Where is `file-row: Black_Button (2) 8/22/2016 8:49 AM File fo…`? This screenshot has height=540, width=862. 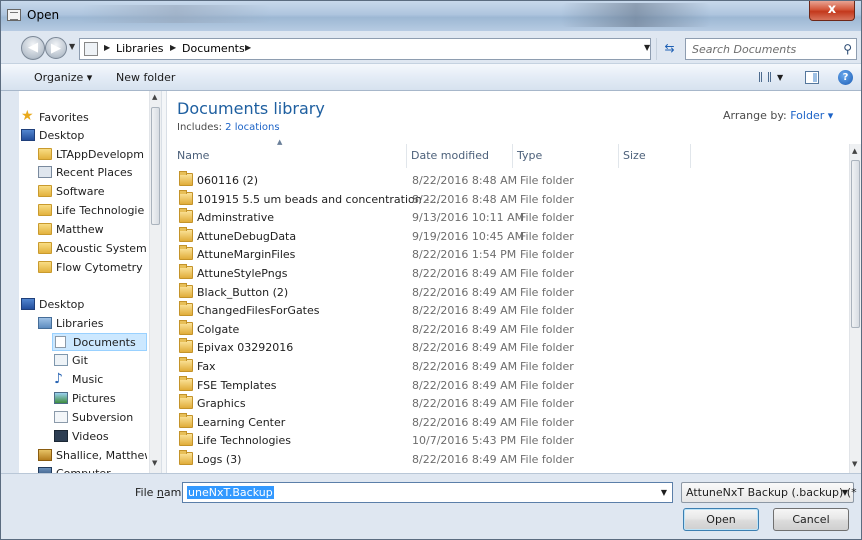
file-row: Black_Button (2) 8/22/2016 8:49 AM File fo… is located at coordinates (509, 291).